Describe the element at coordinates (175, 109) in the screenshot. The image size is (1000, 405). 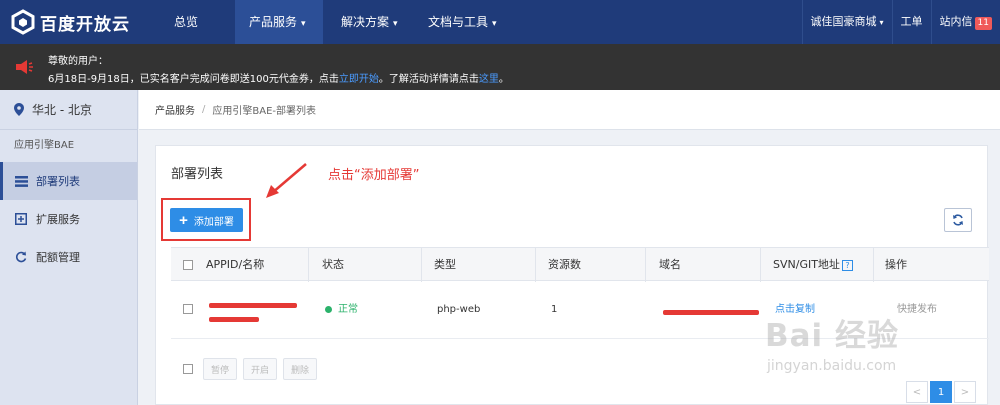
I see `breadcrumb-root: 产品服务` at that location.